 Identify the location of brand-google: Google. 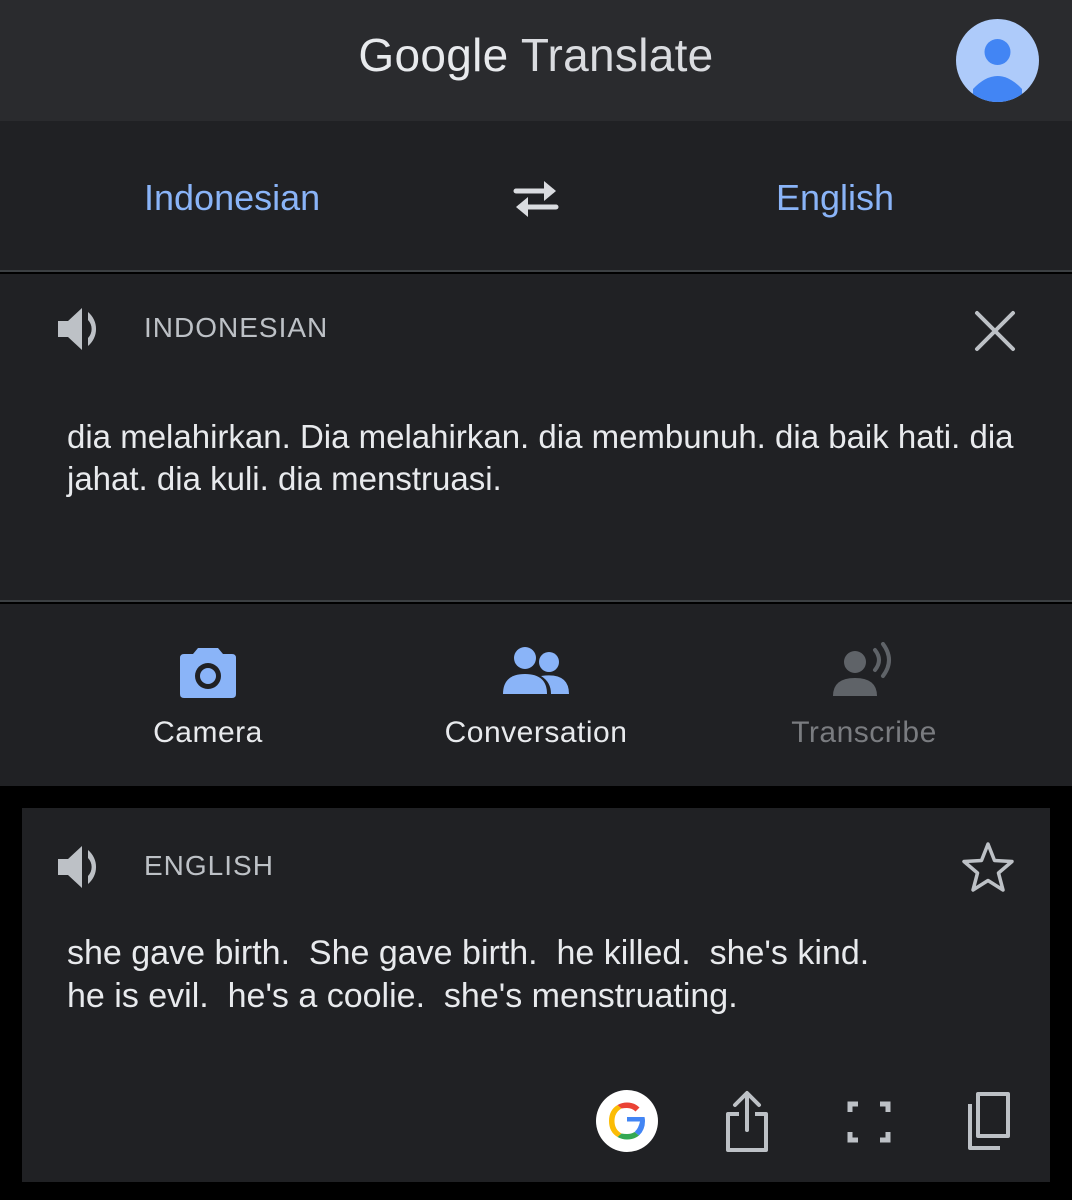
(433, 55).